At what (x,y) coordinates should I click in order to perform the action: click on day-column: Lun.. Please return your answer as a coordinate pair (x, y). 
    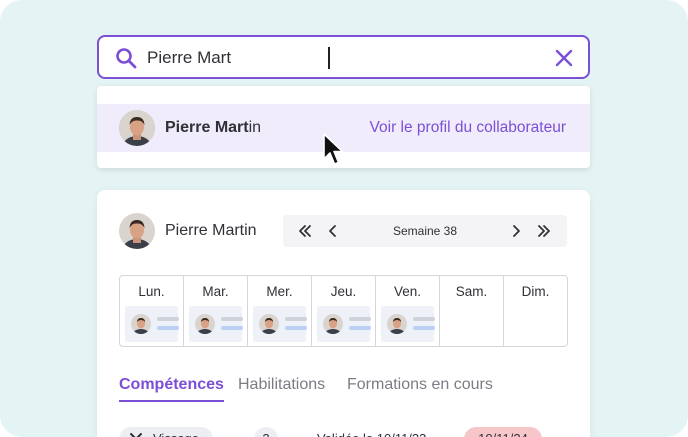
    Looking at the image, I should click on (152, 311).